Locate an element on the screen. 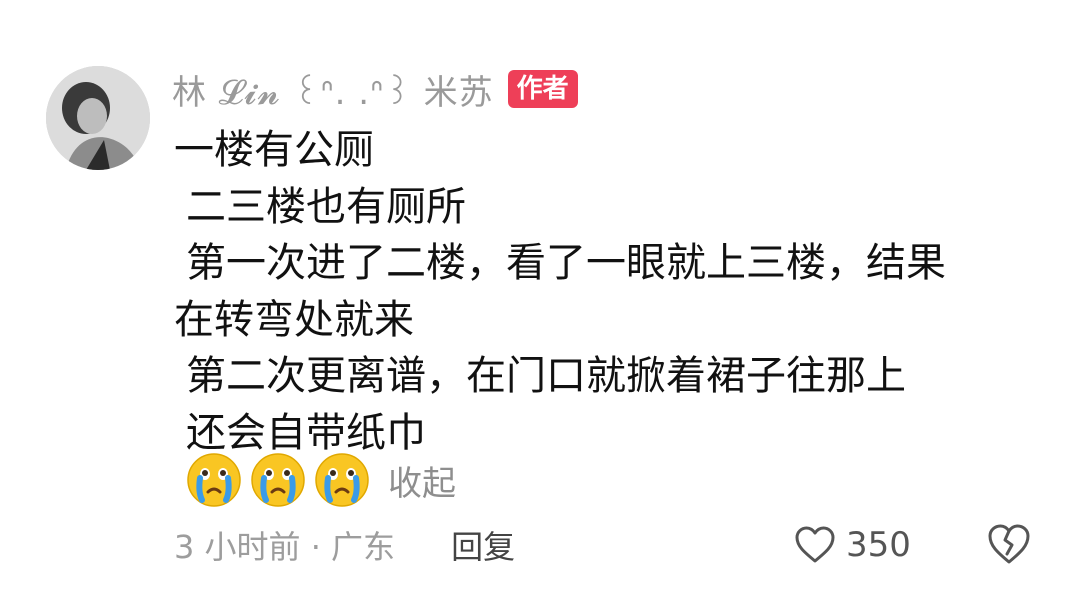 The width and height of the screenshot is (1080, 591). broken-heart-icon is located at coordinates (1009, 544).